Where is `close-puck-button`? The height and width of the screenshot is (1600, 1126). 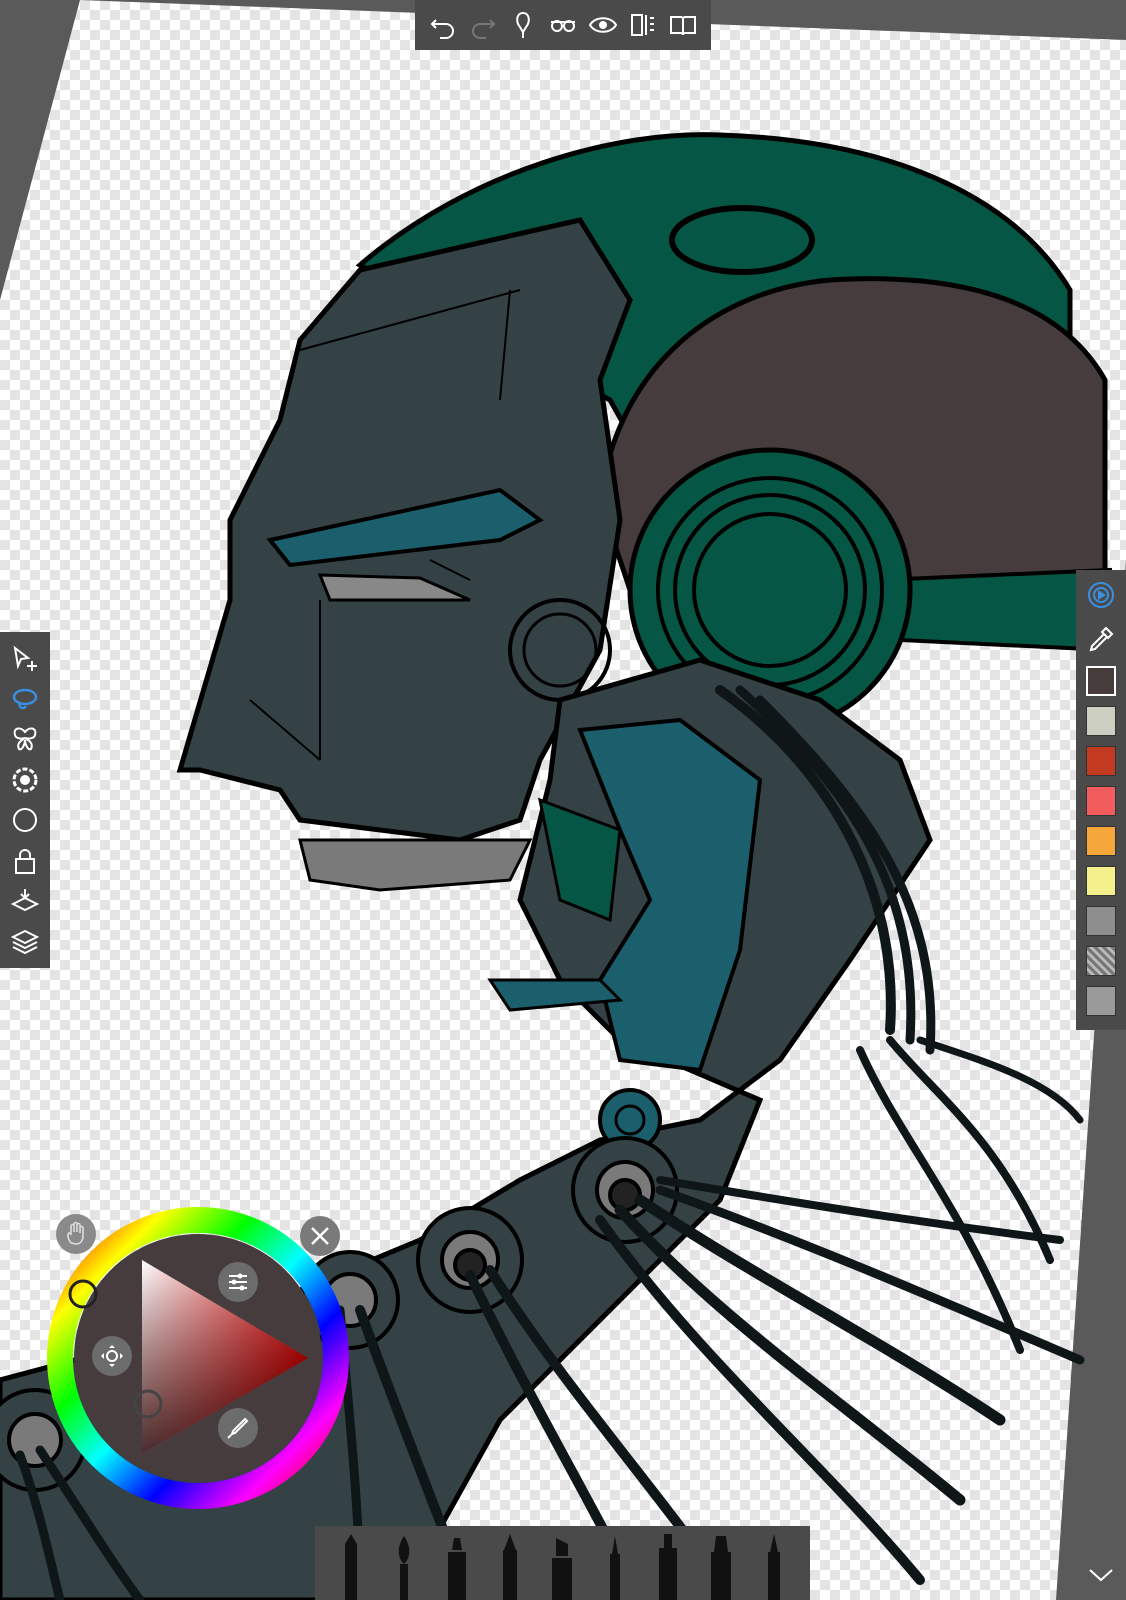 close-puck-button is located at coordinates (320, 1236).